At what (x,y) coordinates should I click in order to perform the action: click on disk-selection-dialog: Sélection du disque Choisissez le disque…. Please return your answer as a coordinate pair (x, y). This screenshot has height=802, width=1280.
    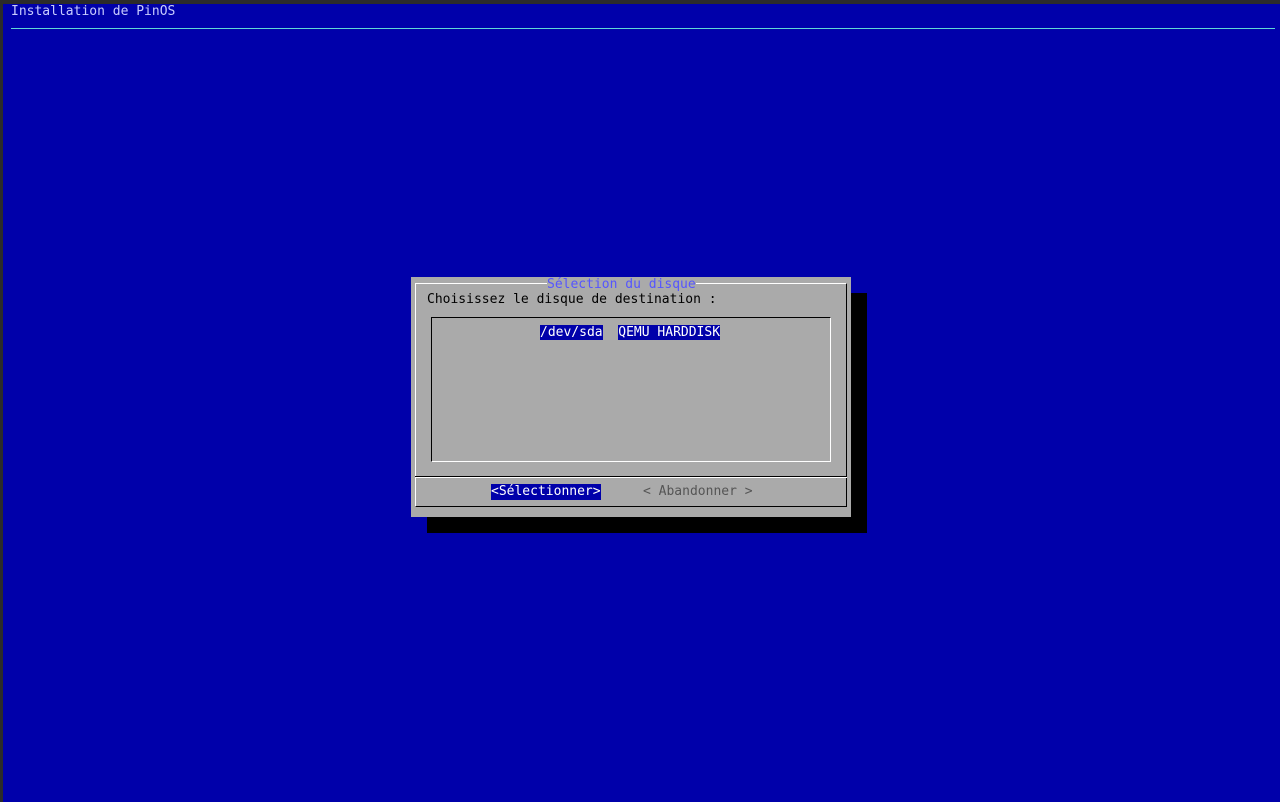
    Looking at the image, I should click on (631, 397).